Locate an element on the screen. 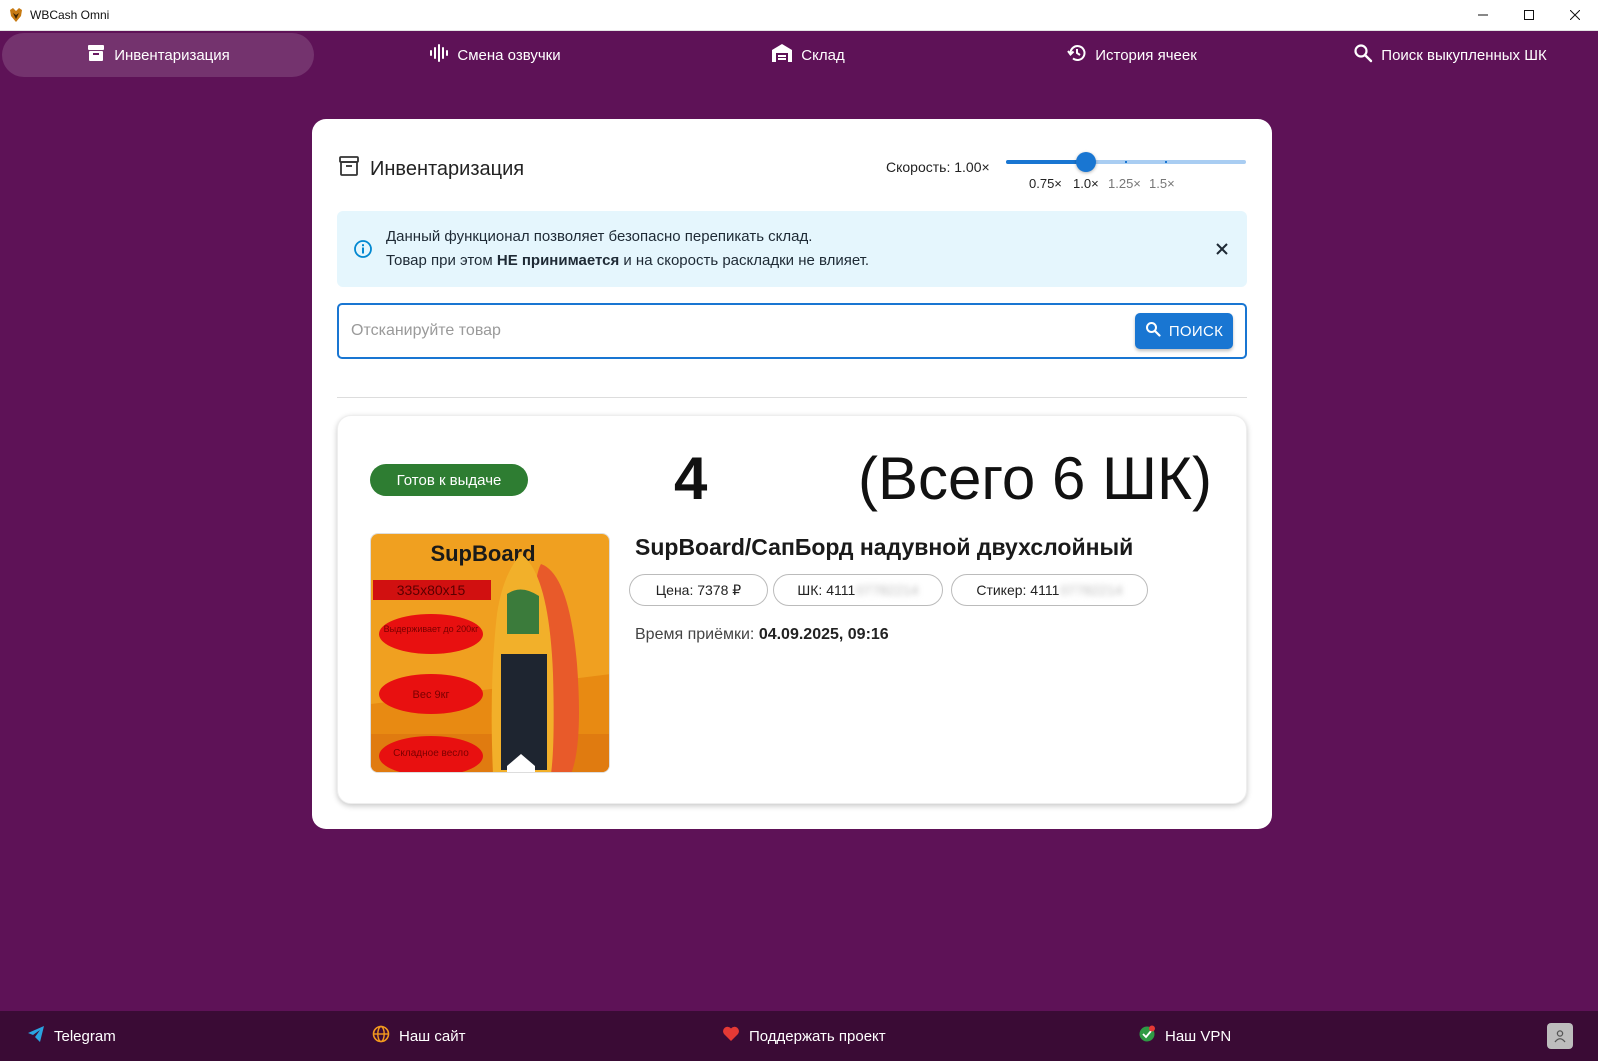 This screenshot has height=1061, width=1598. barcode-chip: ШК: 4111 07782214 is located at coordinates (858, 590).